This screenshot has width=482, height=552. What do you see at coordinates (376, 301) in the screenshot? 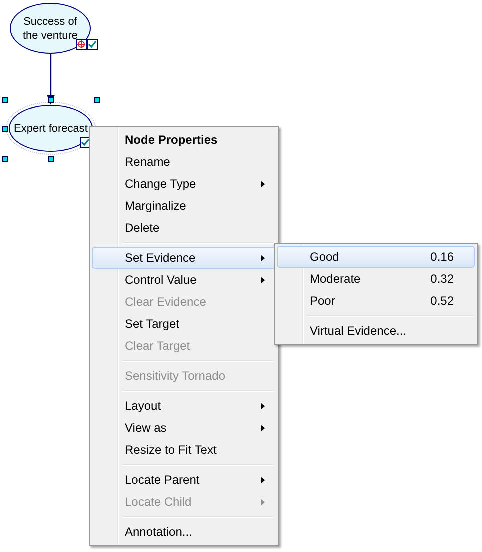
I see `menu-item: Poor 0.52` at bounding box center [376, 301].